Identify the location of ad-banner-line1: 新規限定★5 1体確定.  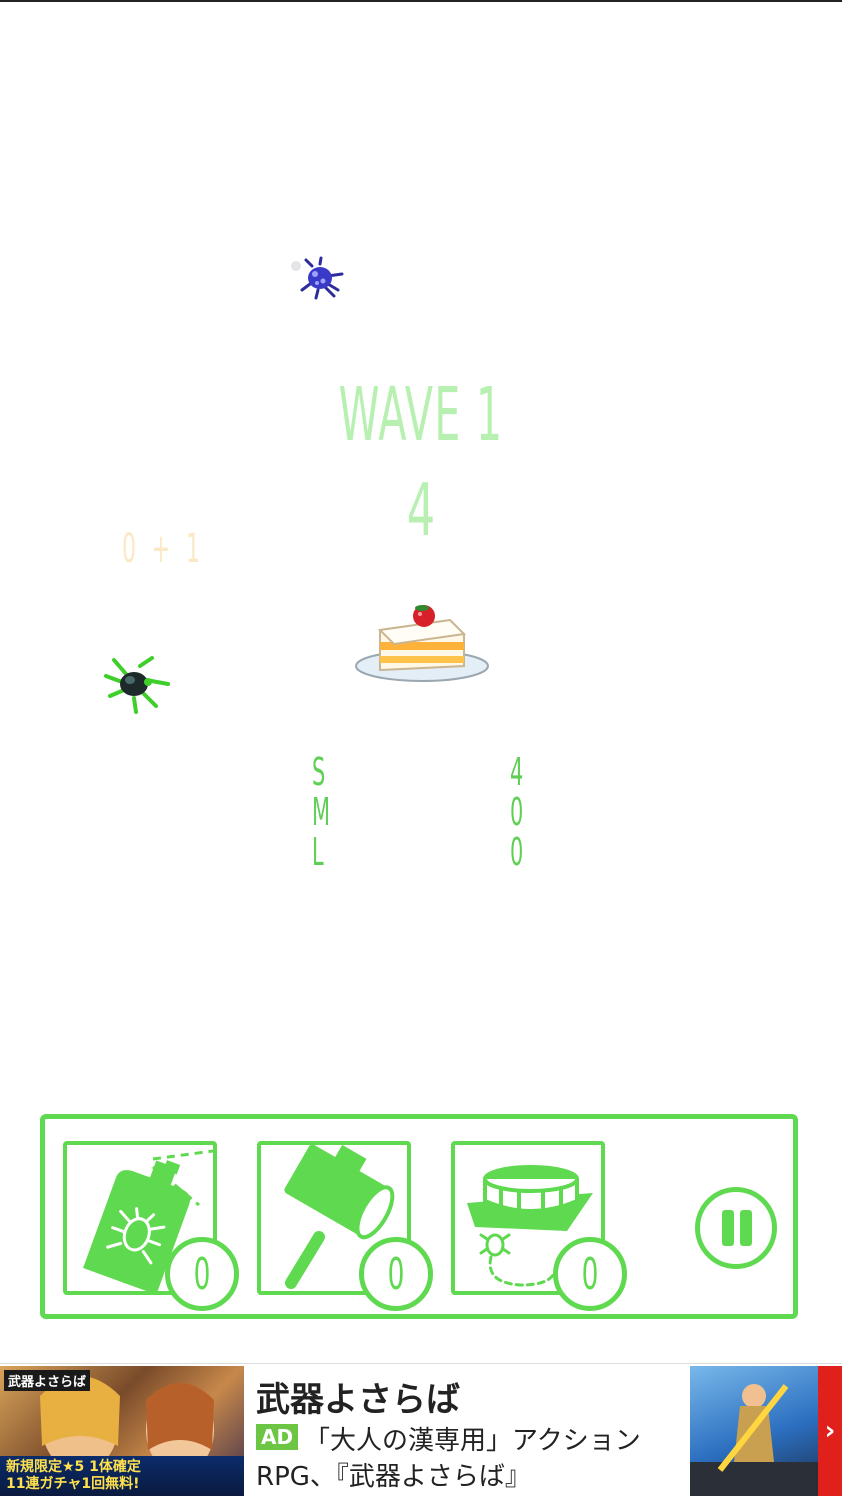
(73, 1467).